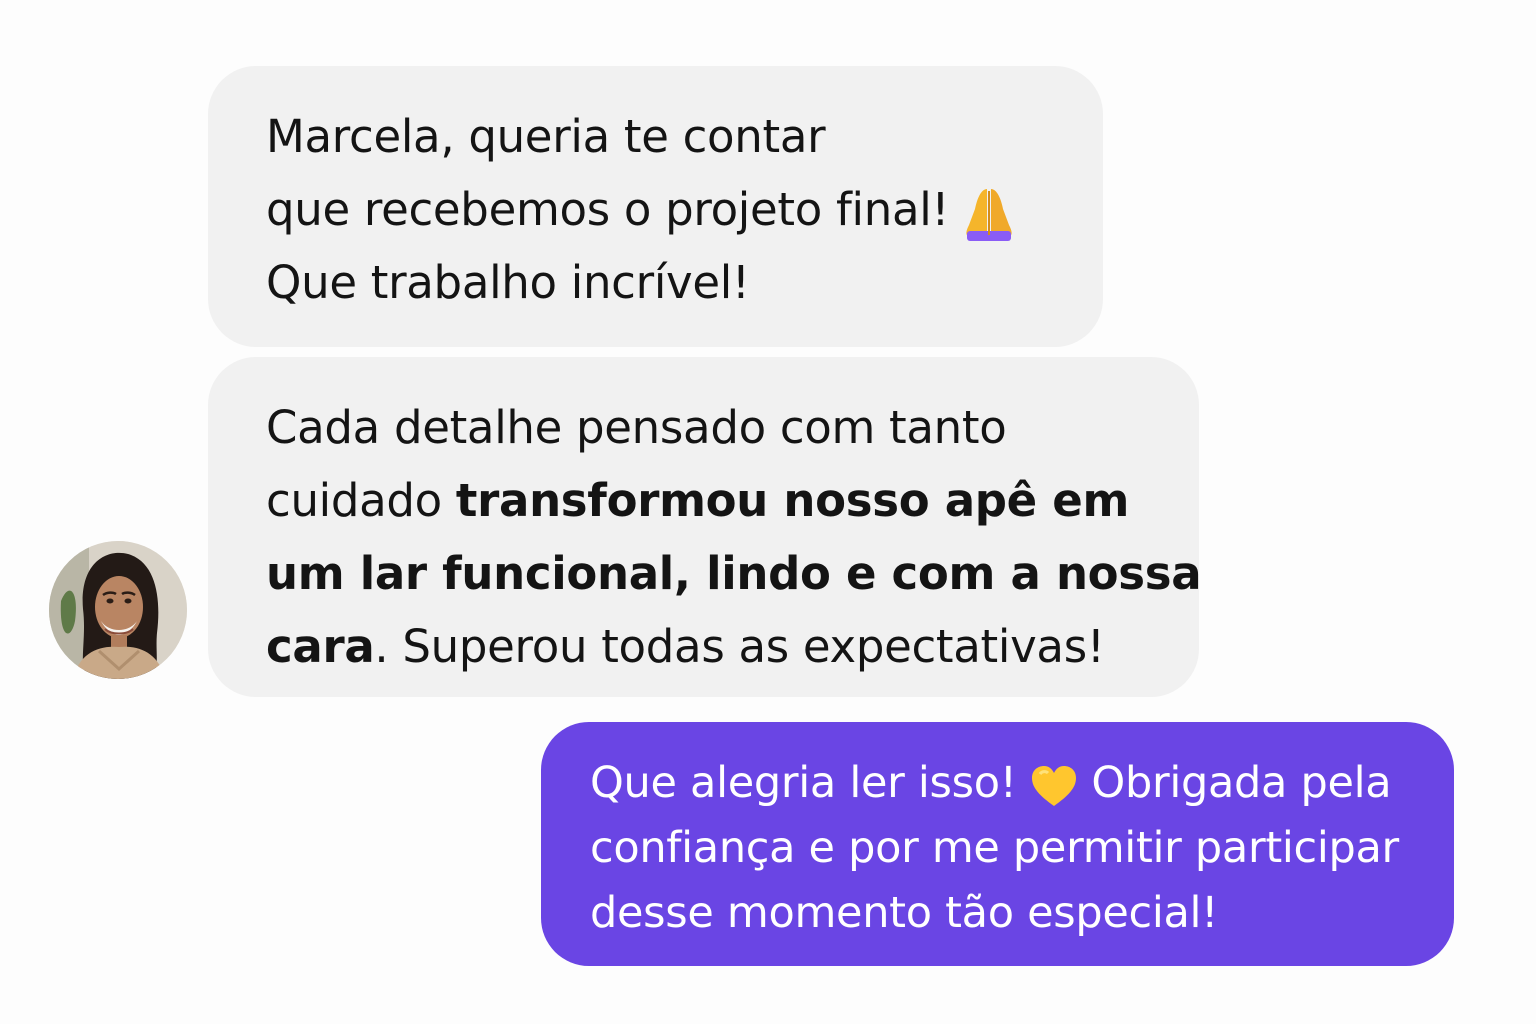 The image size is (1536, 1024). Describe the element at coordinates (1054, 786) in the screenshot. I see `yellow-heart-emoji-icon` at that location.